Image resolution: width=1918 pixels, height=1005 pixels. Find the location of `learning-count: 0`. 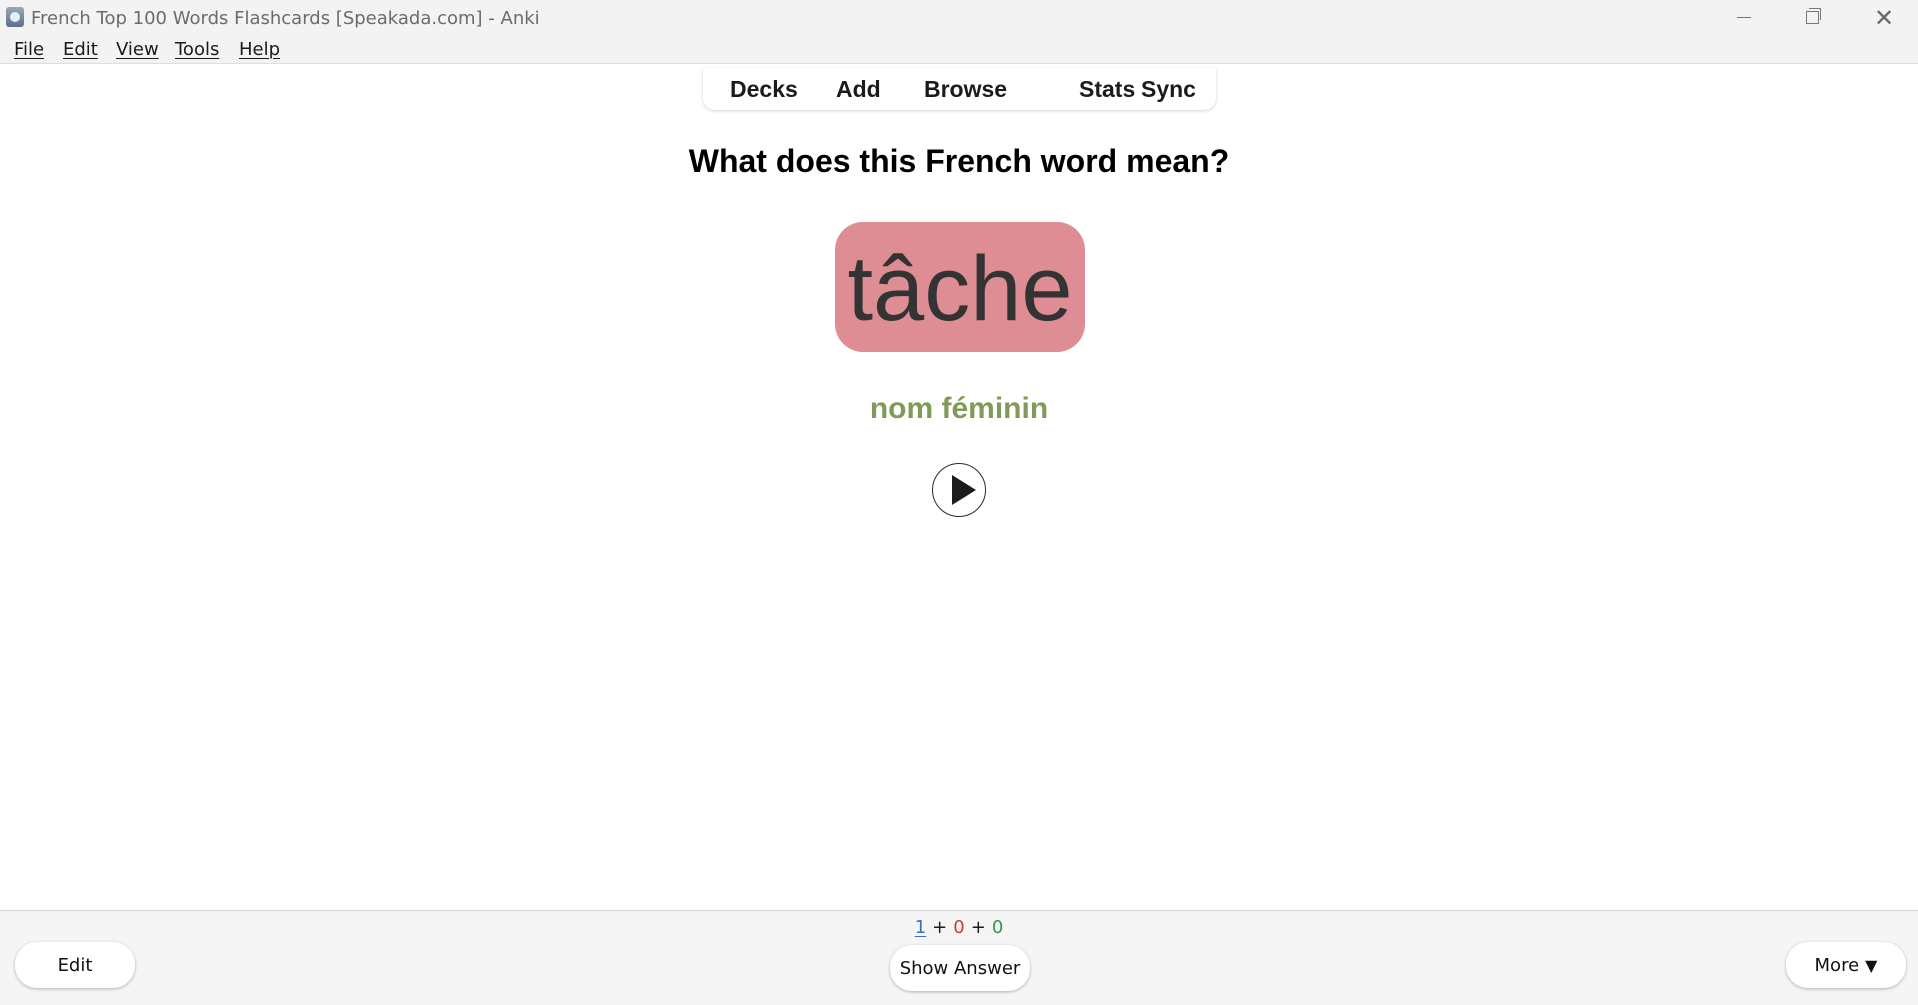

learning-count: 0 is located at coordinates (959, 927).